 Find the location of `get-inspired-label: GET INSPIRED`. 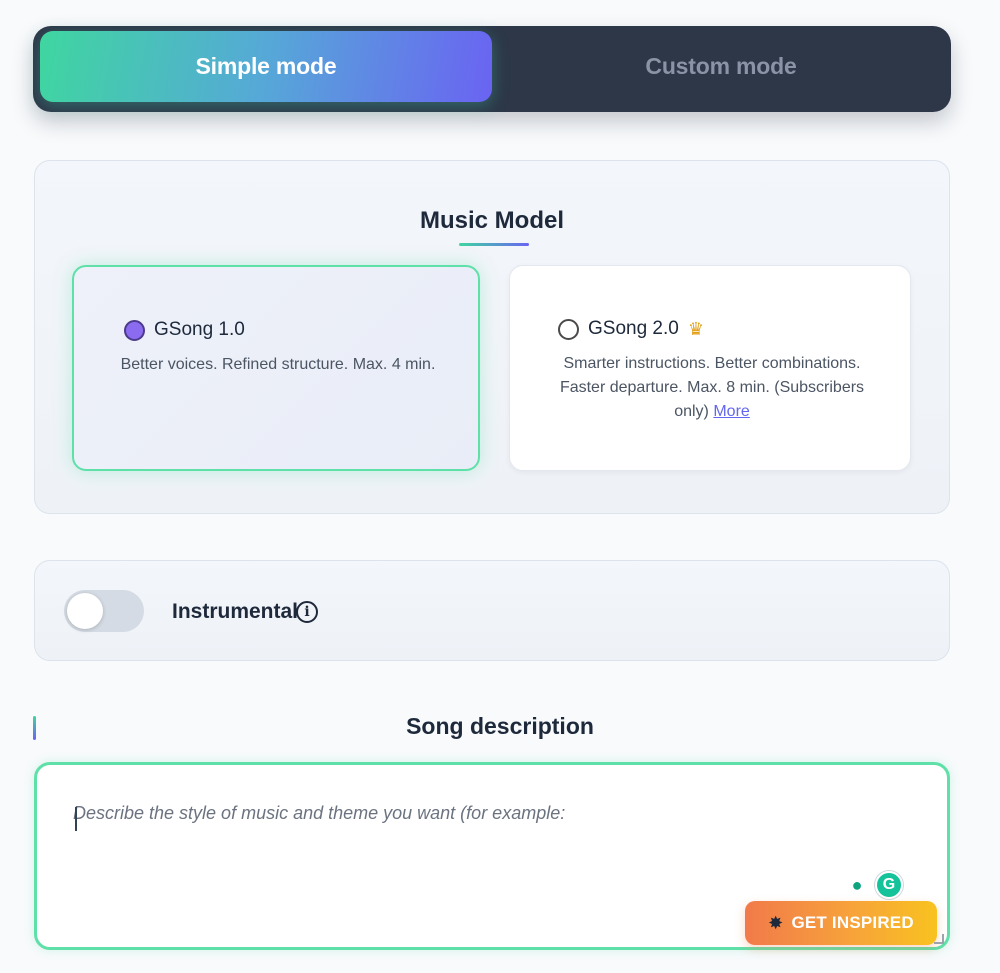

get-inspired-label: GET INSPIRED is located at coordinates (852, 922).